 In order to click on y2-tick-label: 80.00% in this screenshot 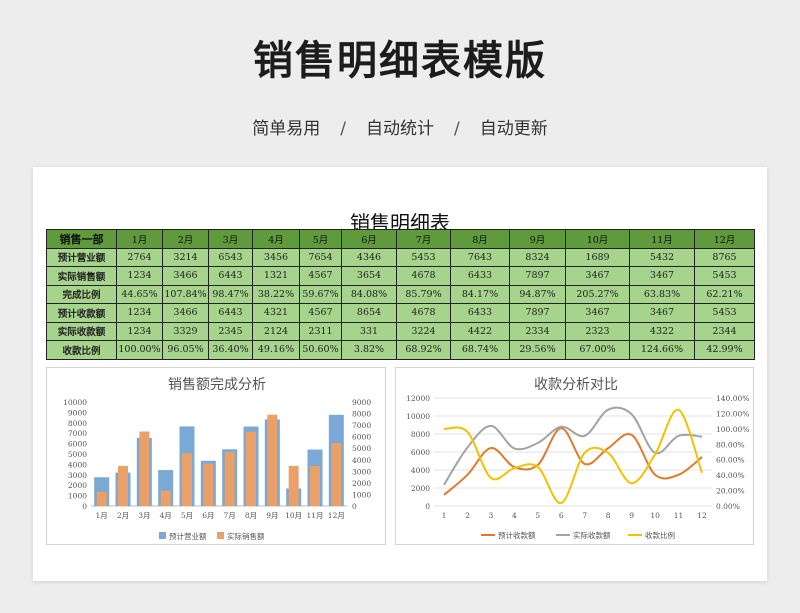, I will do `click(730, 444)`.